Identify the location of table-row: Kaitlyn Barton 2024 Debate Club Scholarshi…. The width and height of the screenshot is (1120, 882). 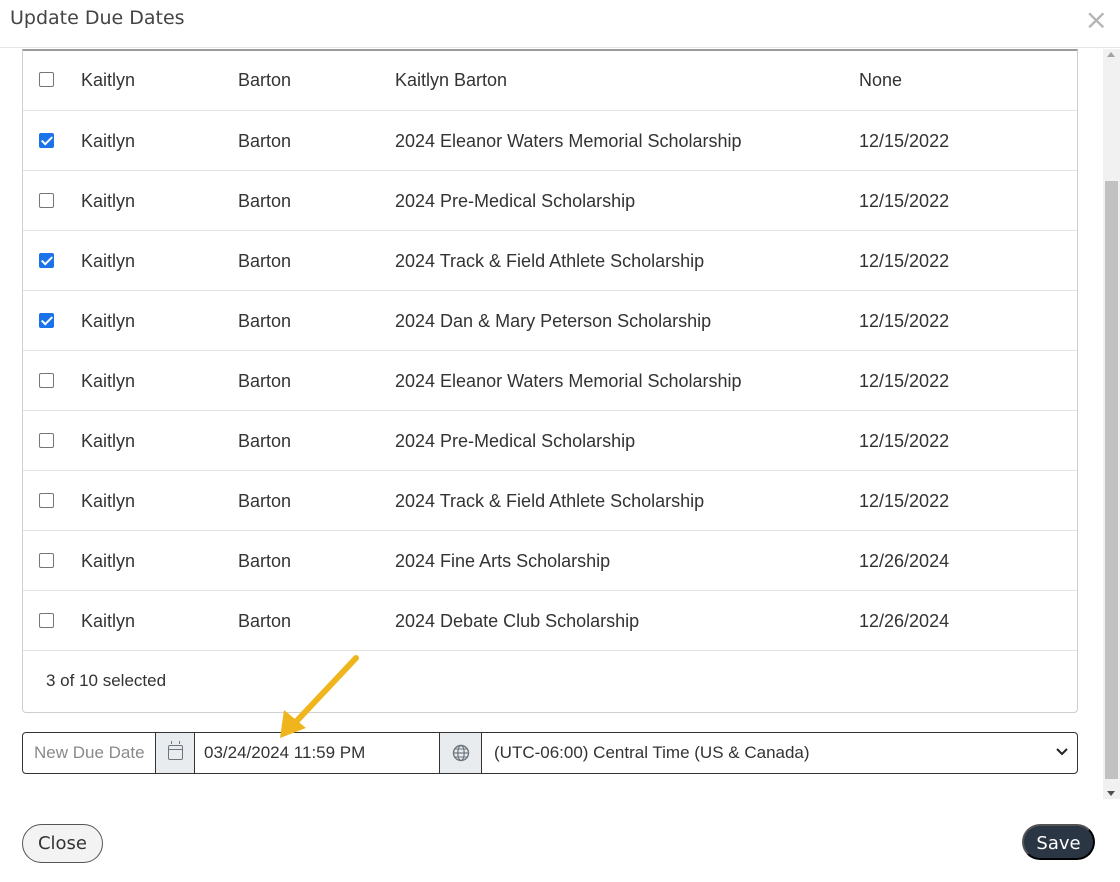
(550, 621).